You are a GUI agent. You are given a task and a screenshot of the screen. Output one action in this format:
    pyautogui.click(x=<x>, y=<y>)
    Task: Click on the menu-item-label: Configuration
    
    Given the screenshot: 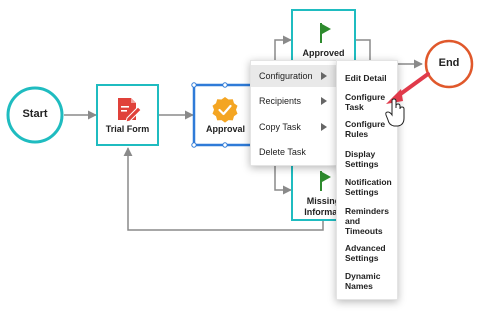 What is the action you would take?
    pyautogui.click(x=286, y=76)
    